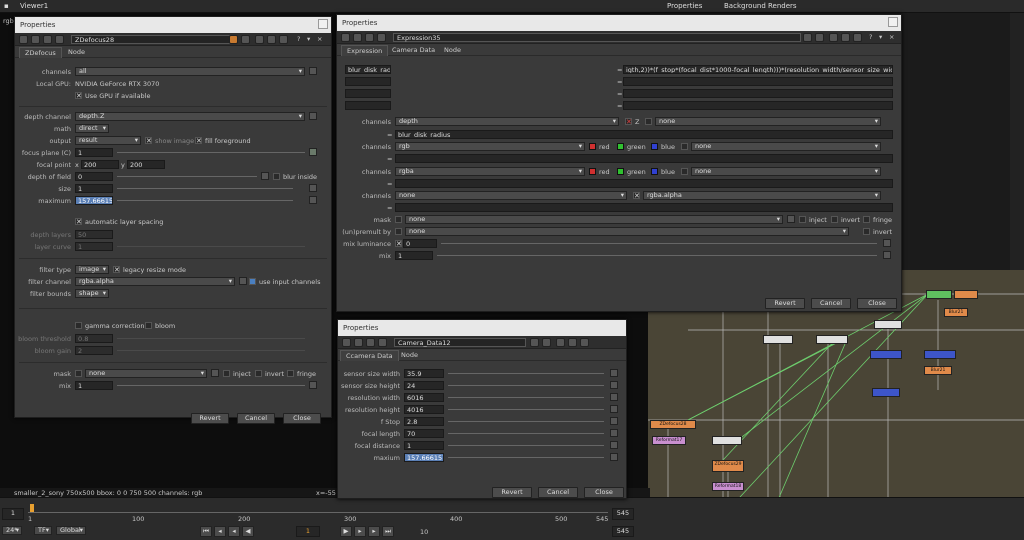 Image resolution: width=1024 pixels, height=540 pixels. Describe the element at coordinates (108, 140) in the screenshot. I see `output-dropdown: result` at that location.